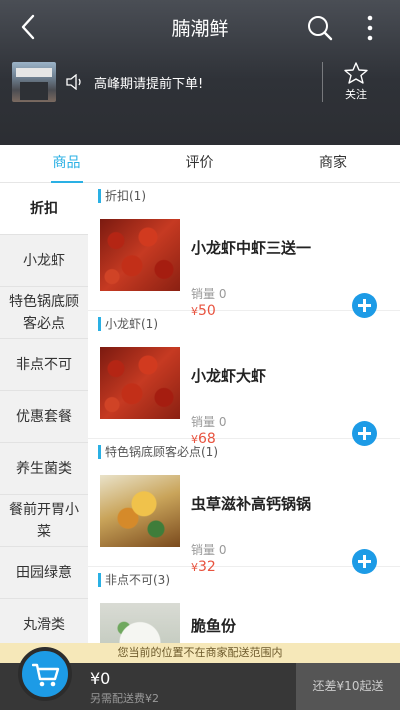 The width and height of the screenshot is (400, 710). I want to click on sidebar-item-crayfish: 小龙虾, so click(44, 261).